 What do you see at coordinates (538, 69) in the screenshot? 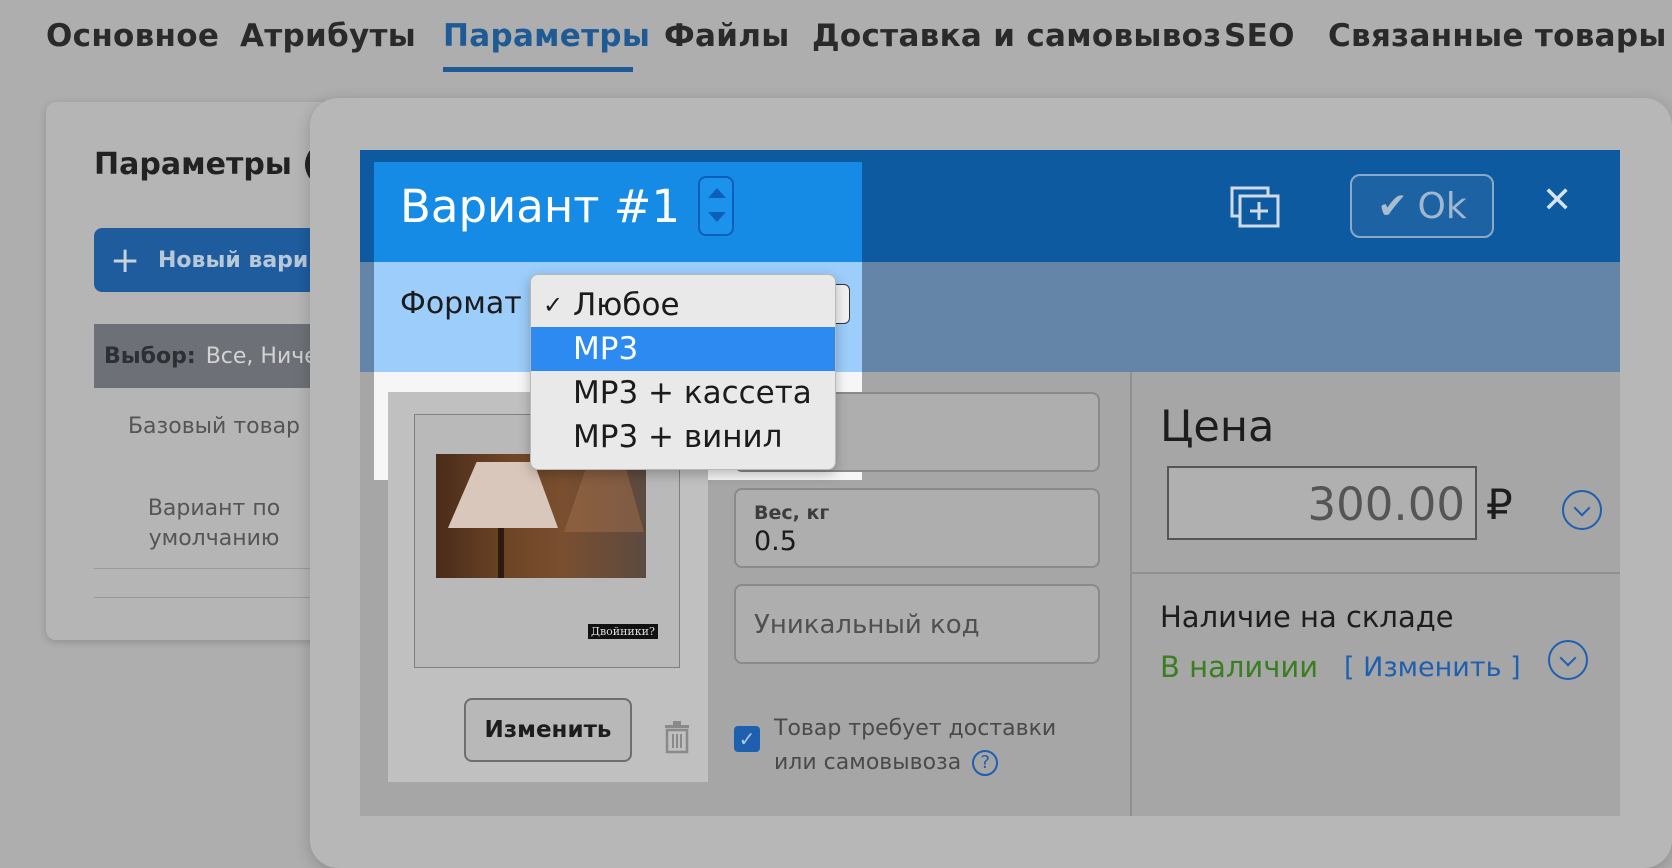
I see `active-tab-underline` at bounding box center [538, 69].